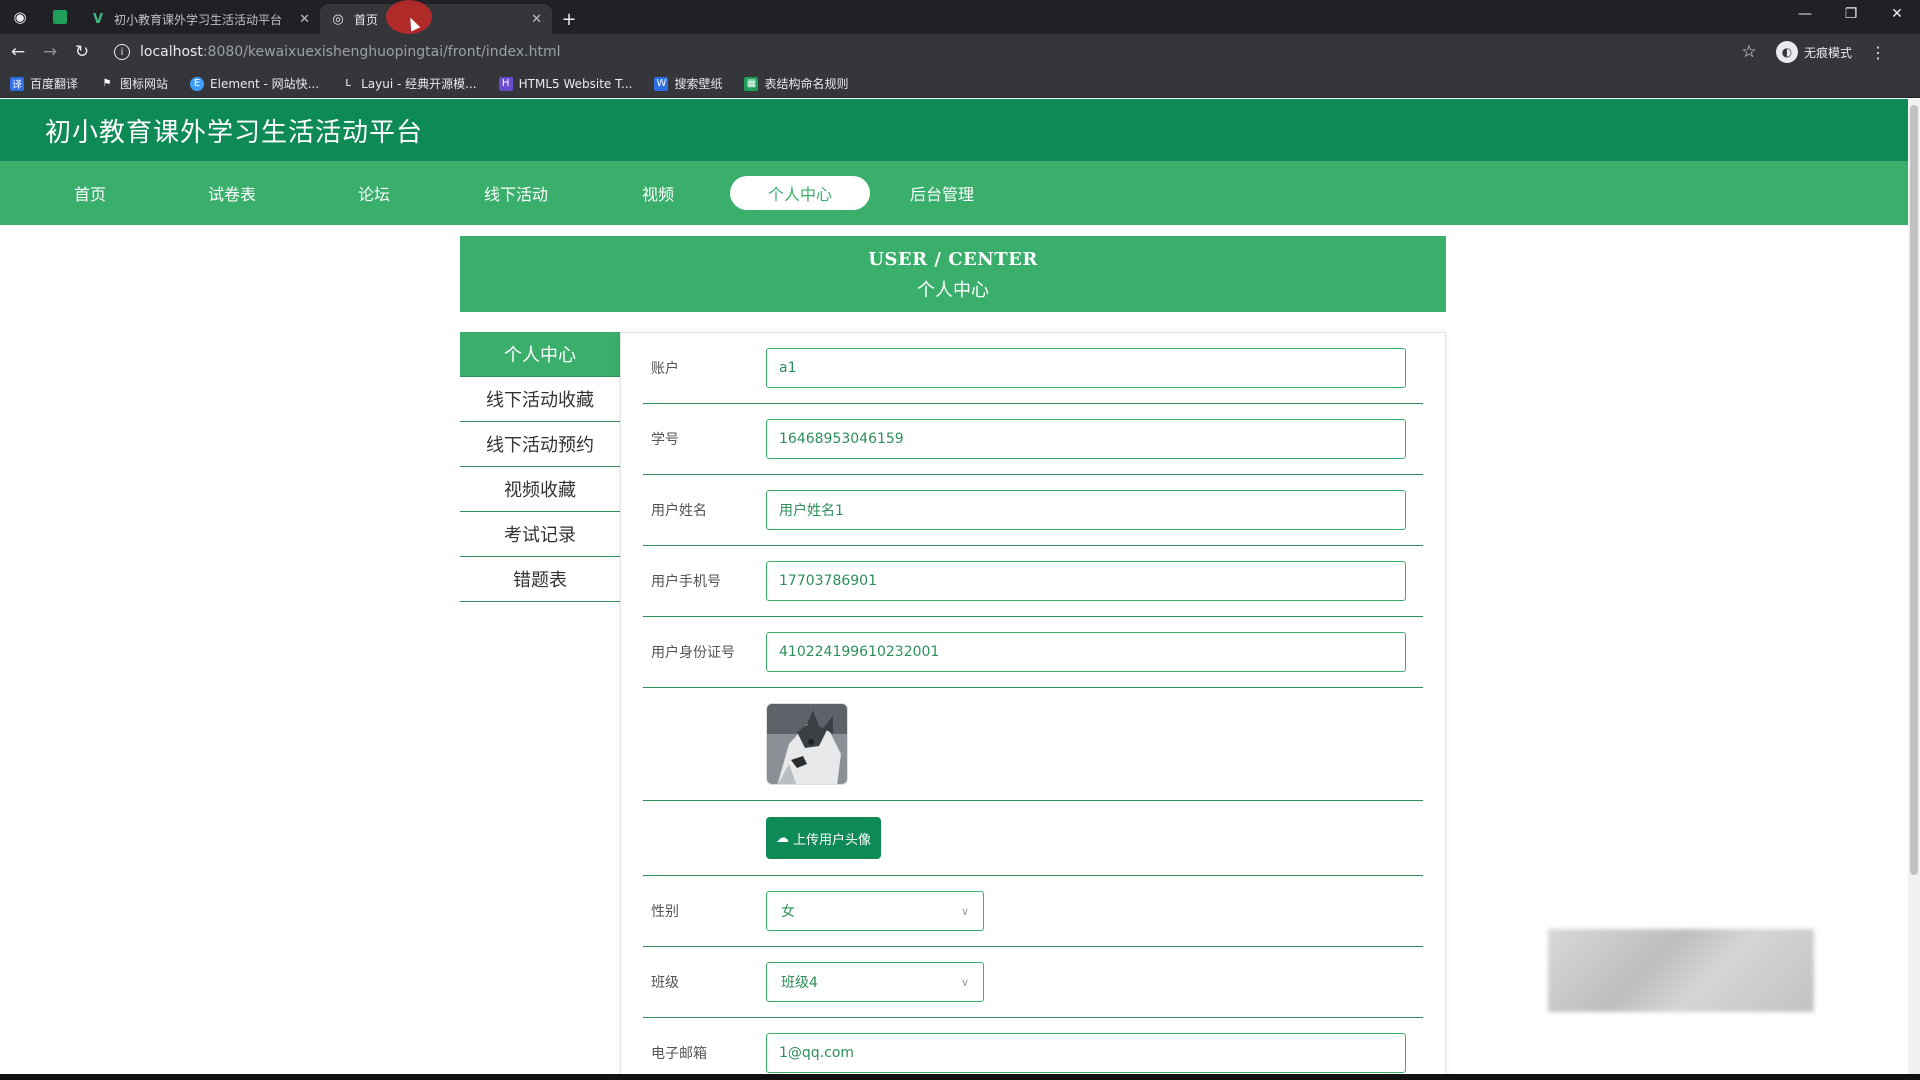 This screenshot has height=1080, width=1920. I want to click on nav-user-center: 个人中心, so click(800, 193).